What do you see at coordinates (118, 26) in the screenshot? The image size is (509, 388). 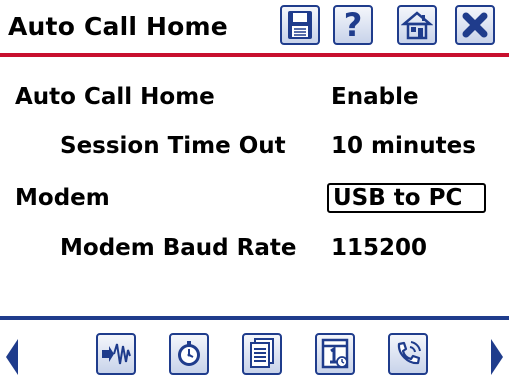 I see `page-title: Auto Call Home` at bounding box center [118, 26].